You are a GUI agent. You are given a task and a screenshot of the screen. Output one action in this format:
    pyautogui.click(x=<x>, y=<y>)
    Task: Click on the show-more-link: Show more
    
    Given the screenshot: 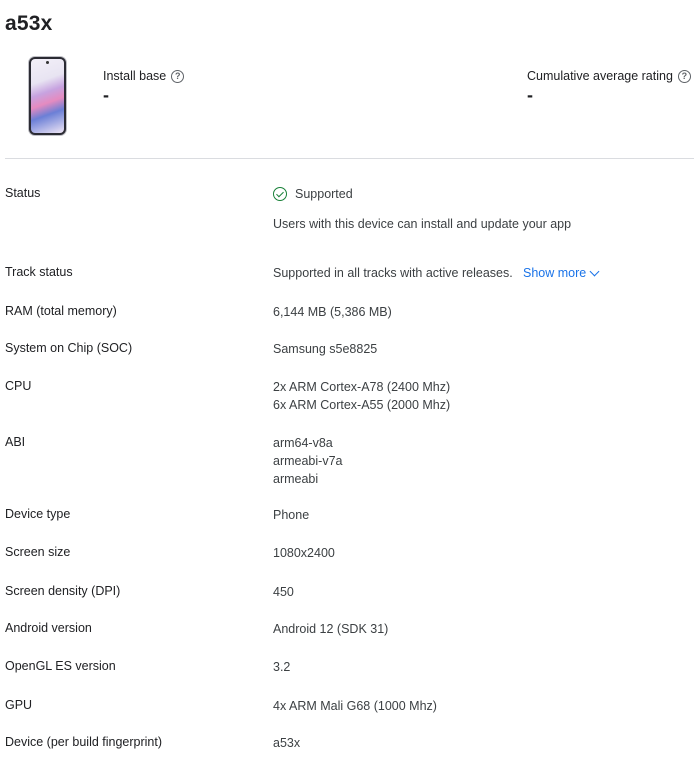 What is the action you would take?
    pyautogui.click(x=561, y=273)
    